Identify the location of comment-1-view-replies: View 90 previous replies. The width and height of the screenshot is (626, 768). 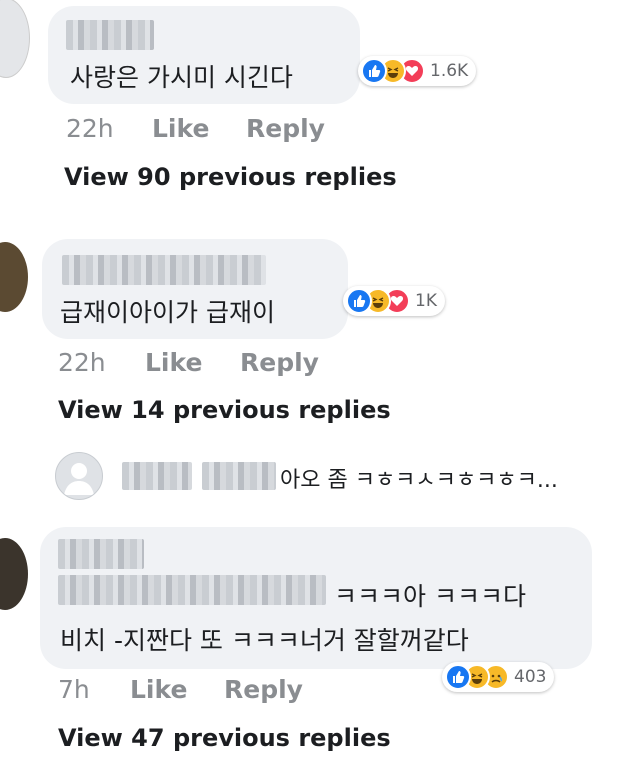
(230, 177).